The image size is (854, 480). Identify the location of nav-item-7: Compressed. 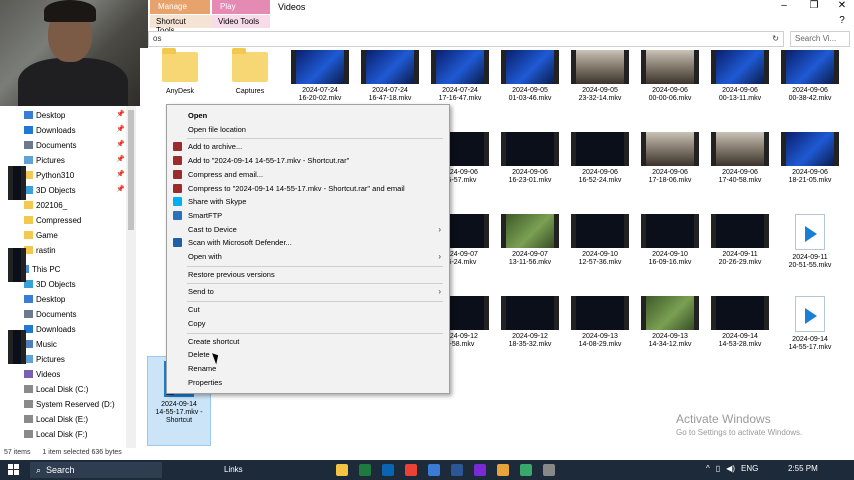
(52, 220).